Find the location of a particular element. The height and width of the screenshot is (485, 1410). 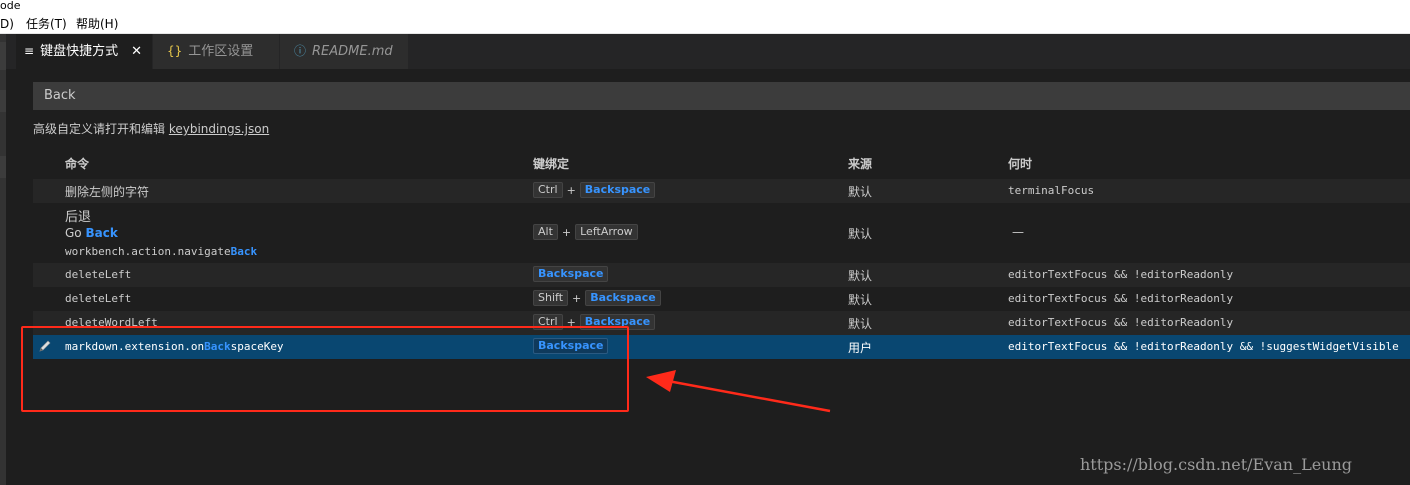

keybinding-cell: Ctrl + Backspace is located at coordinates (594, 190).